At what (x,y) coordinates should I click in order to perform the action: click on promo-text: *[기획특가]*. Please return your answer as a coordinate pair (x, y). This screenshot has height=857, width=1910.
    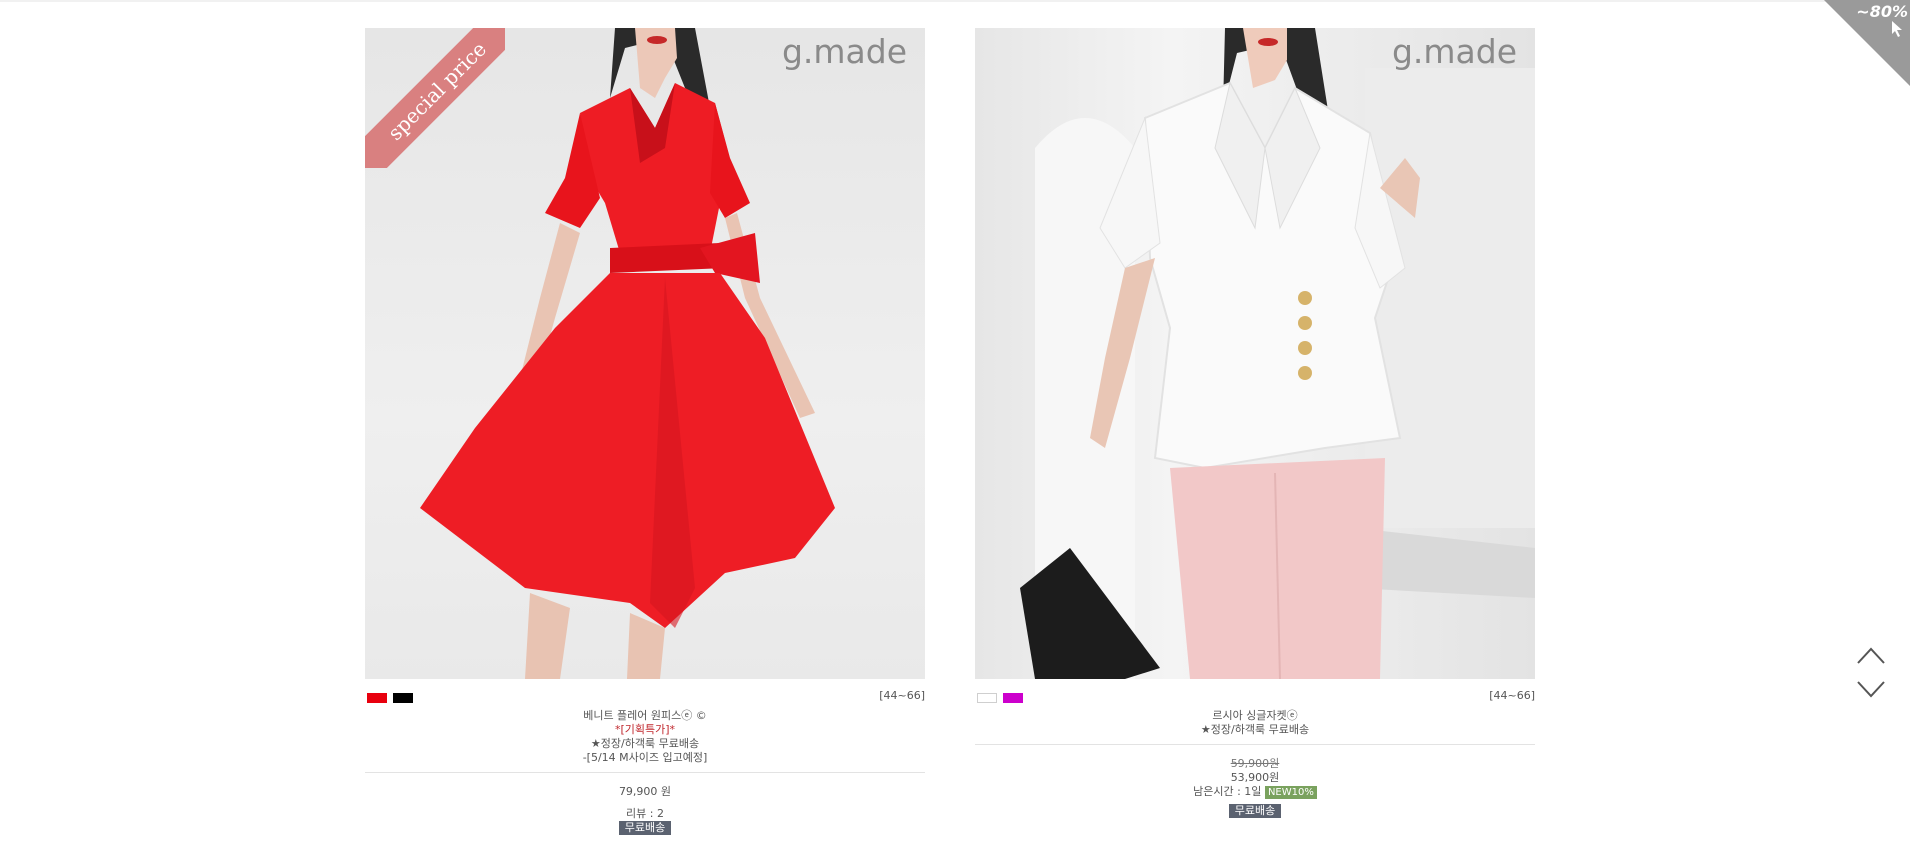
    Looking at the image, I should click on (645, 729).